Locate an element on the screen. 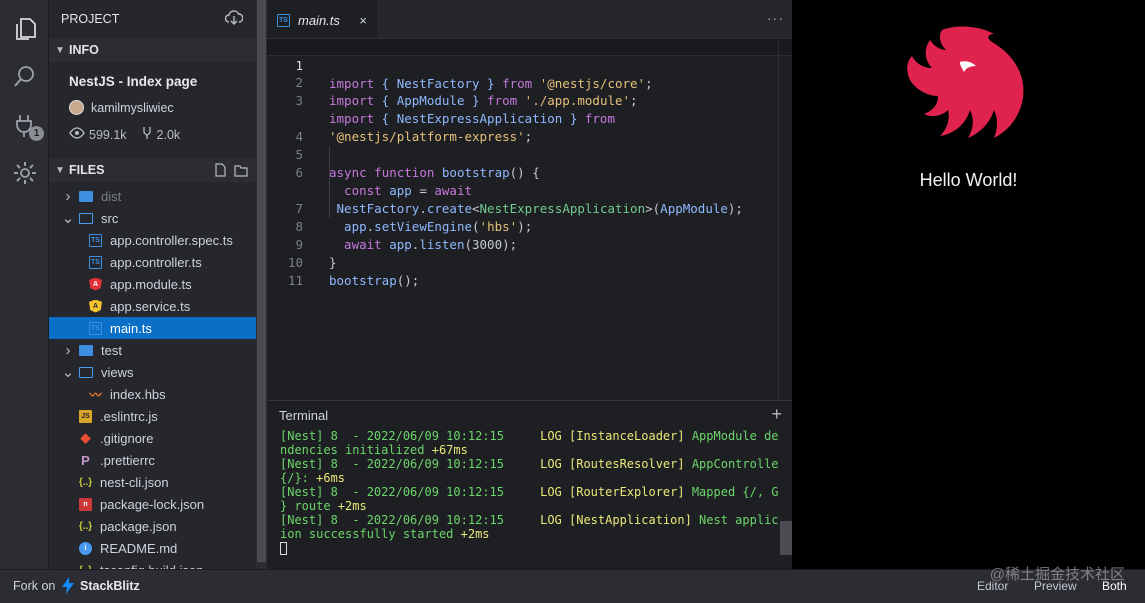 The image size is (1145, 603). views-count: 599.1k is located at coordinates (108, 134).